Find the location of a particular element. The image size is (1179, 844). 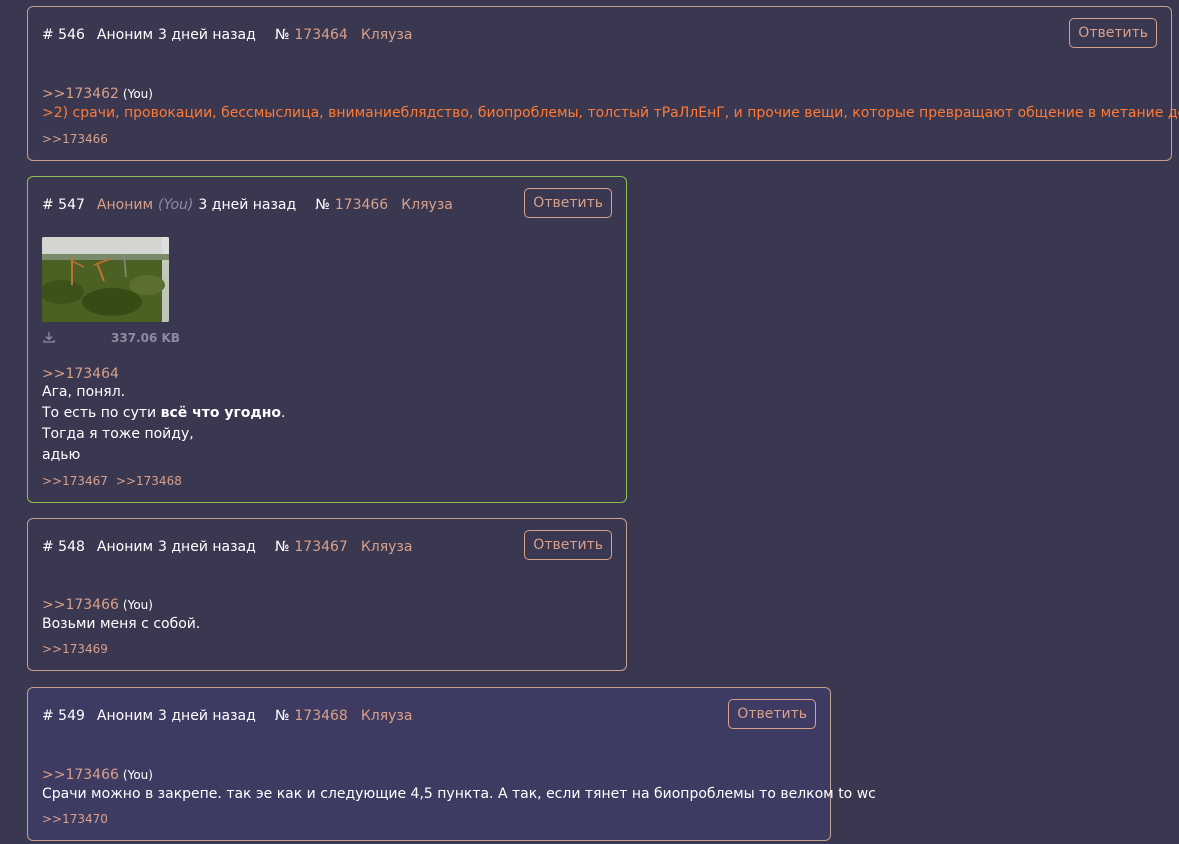

post-text-line: Возьми меня с собой. is located at coordinates (121, 624).